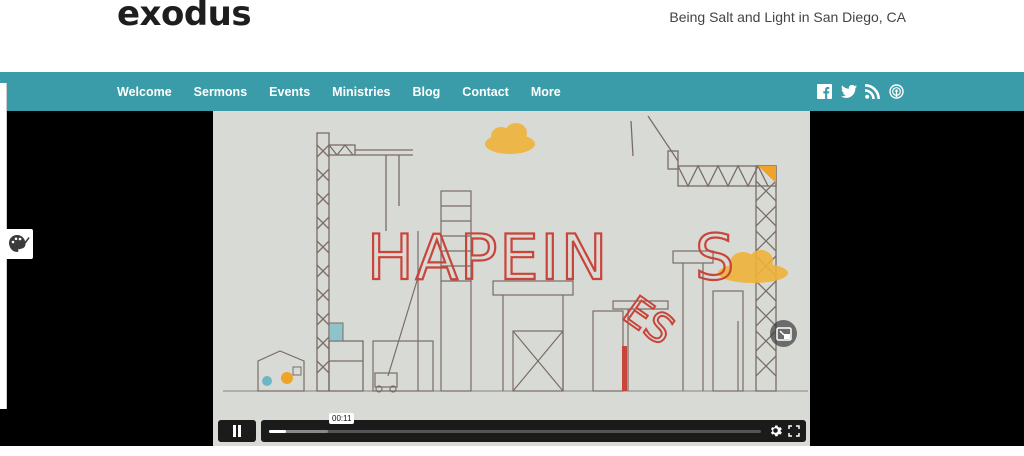 The height and width of the screenshot is (456, 1024). I want to click on palette-button, so click(18, 244).